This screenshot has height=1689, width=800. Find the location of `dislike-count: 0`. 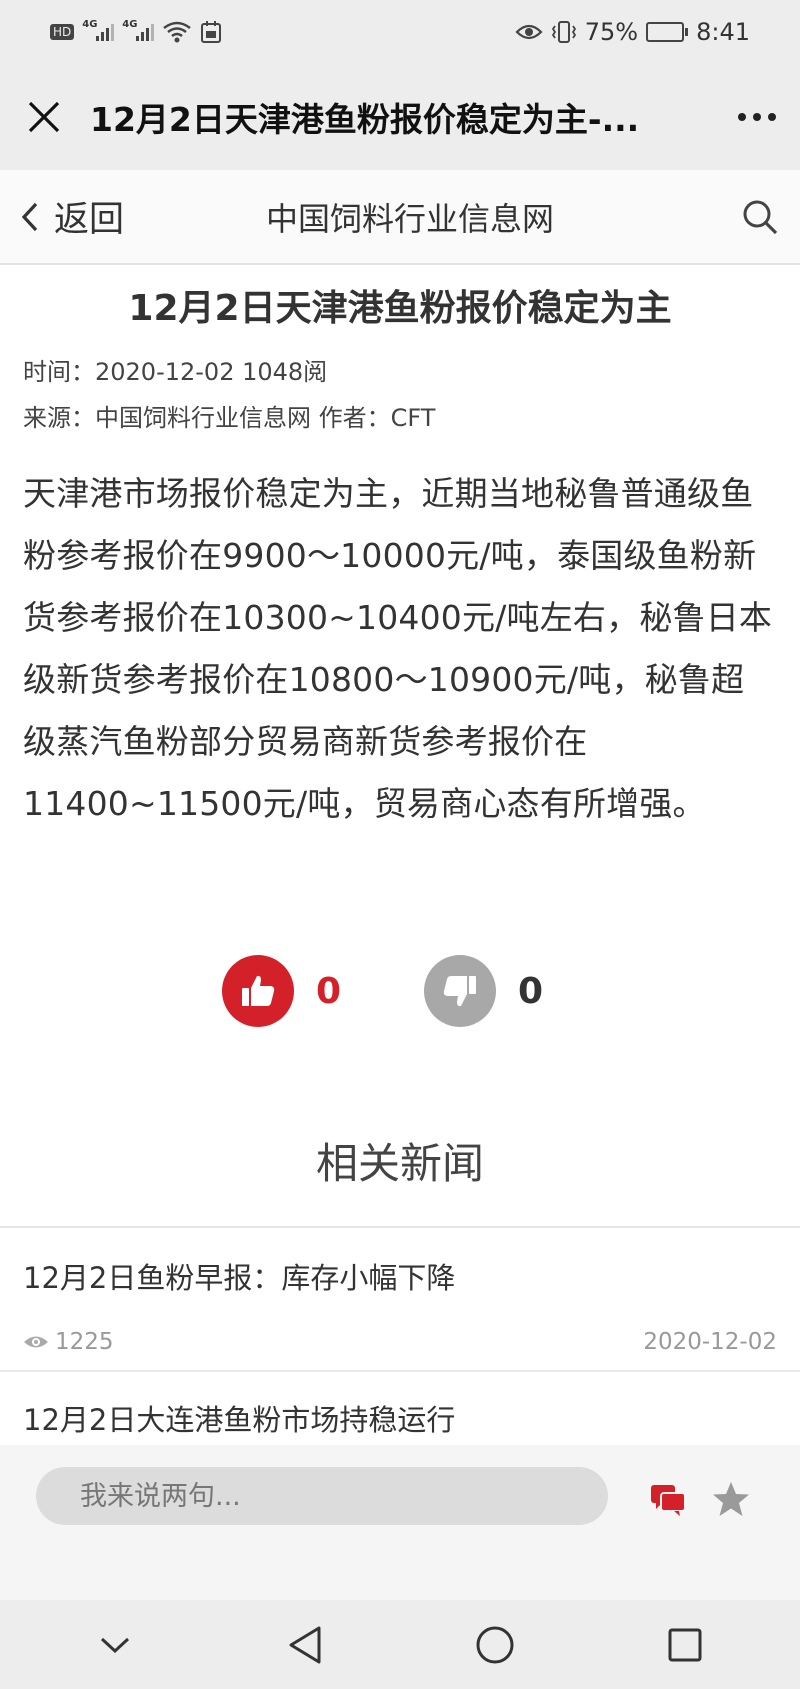

dislike-count: 0 is located at coordinates (531, 991).